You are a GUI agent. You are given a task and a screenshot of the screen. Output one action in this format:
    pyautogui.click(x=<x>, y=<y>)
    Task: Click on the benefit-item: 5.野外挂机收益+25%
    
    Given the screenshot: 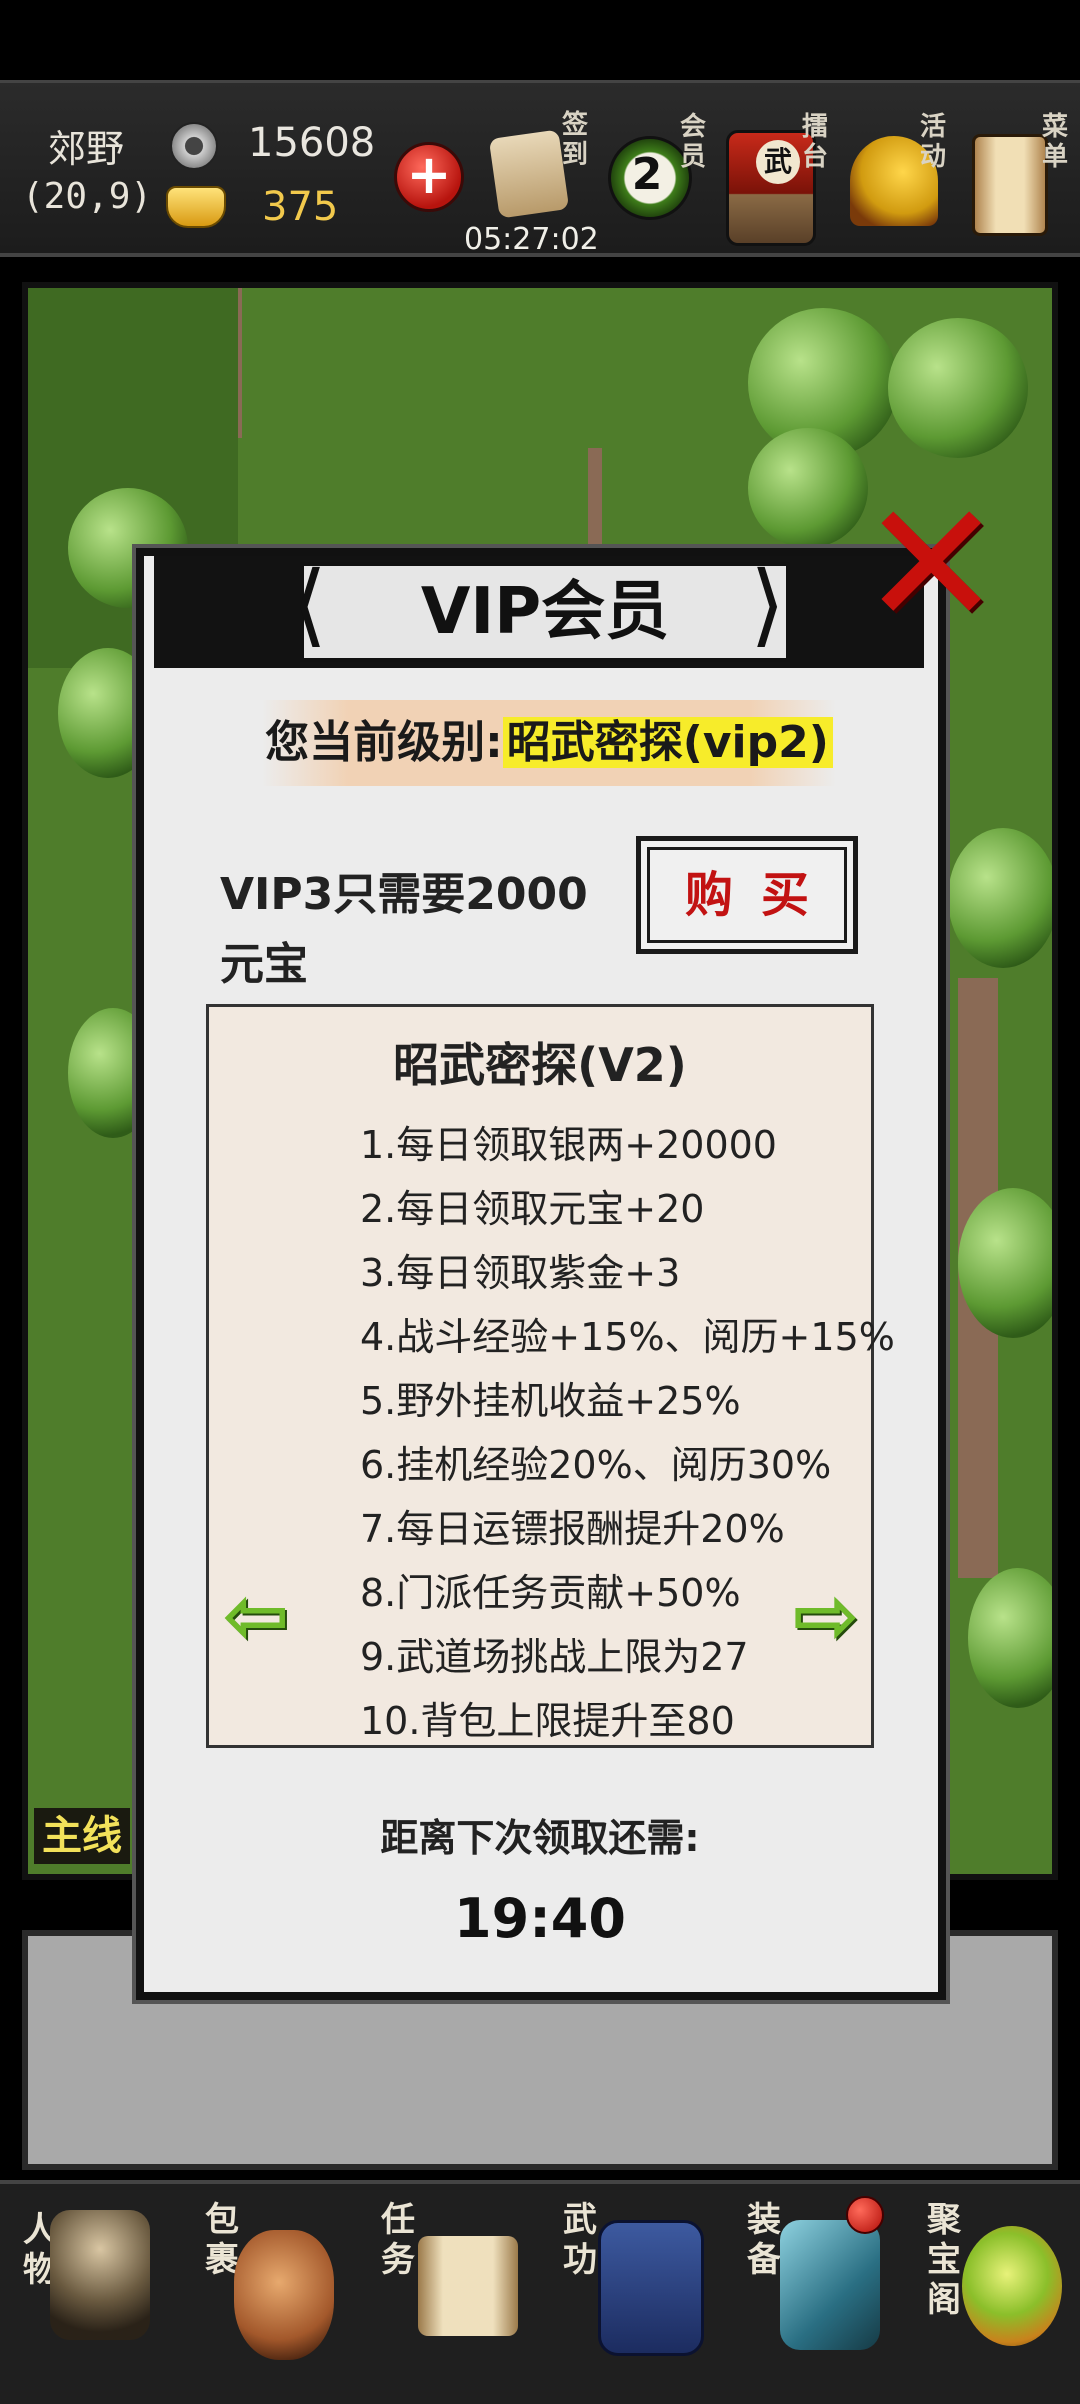 What is the action you would take?
    pyautogui.click(x=550, y=1401)
    